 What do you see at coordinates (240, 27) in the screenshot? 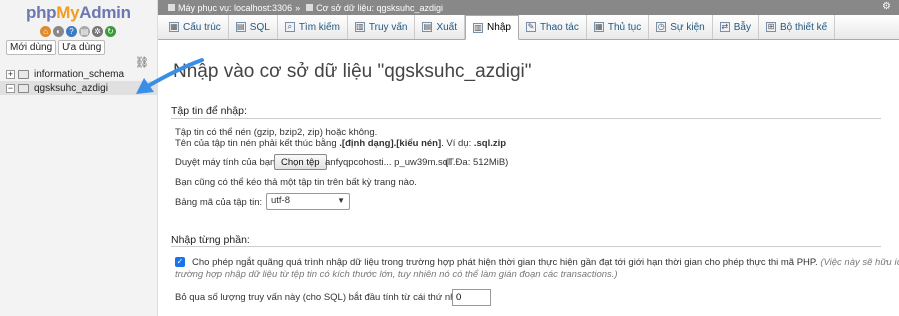
I see `sql-icon: ▤` at bounding box center [240, 27].